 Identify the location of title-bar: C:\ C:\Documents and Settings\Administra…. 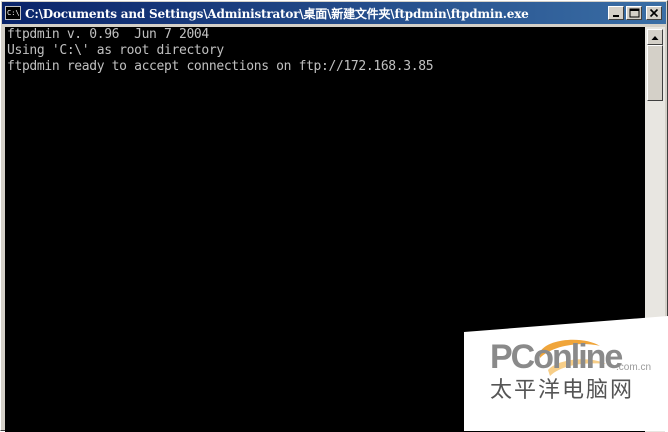
(334, 13).